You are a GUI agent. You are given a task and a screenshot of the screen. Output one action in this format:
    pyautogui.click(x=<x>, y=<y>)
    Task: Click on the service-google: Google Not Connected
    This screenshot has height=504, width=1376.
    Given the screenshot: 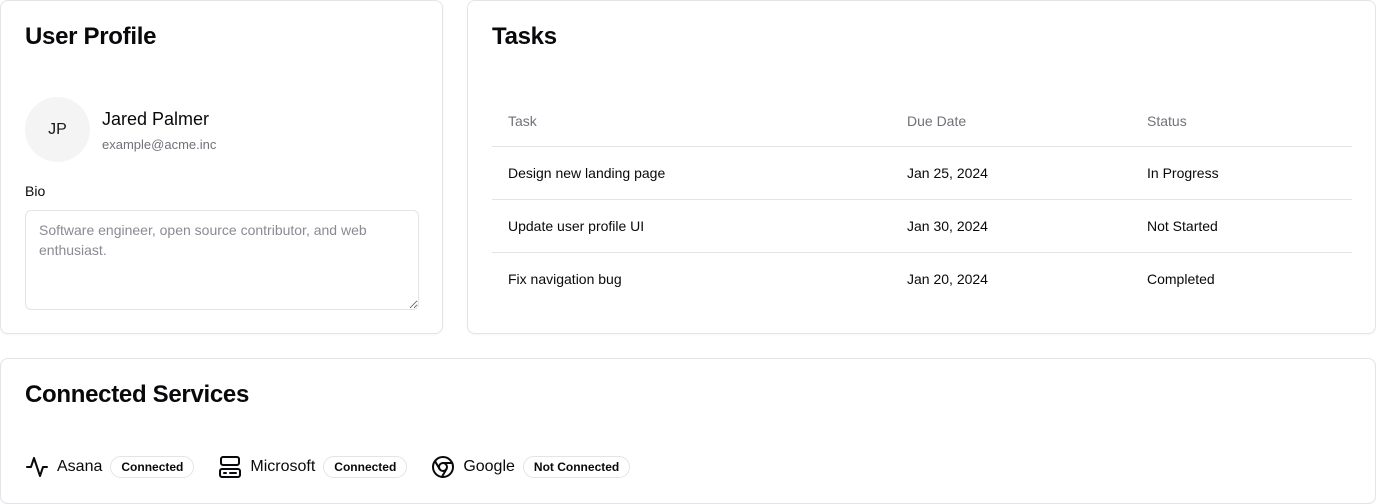 What is the action you would take?
    pyautogui.click(x=531, y=467)
    